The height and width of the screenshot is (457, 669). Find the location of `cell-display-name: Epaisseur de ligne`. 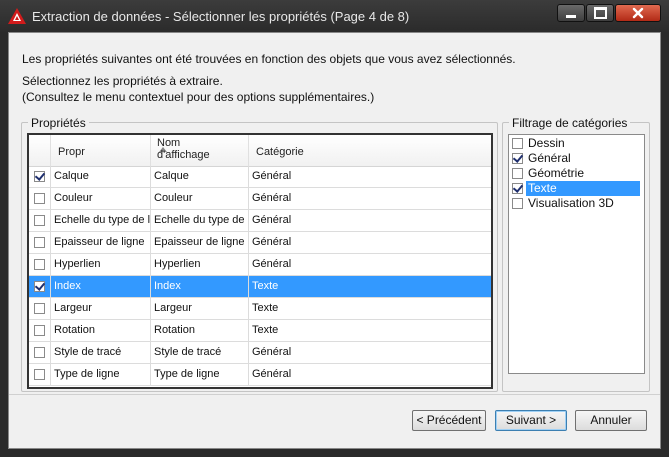

cell-display-name: Epaisseur de ligne is located at coordinates (200, 243).